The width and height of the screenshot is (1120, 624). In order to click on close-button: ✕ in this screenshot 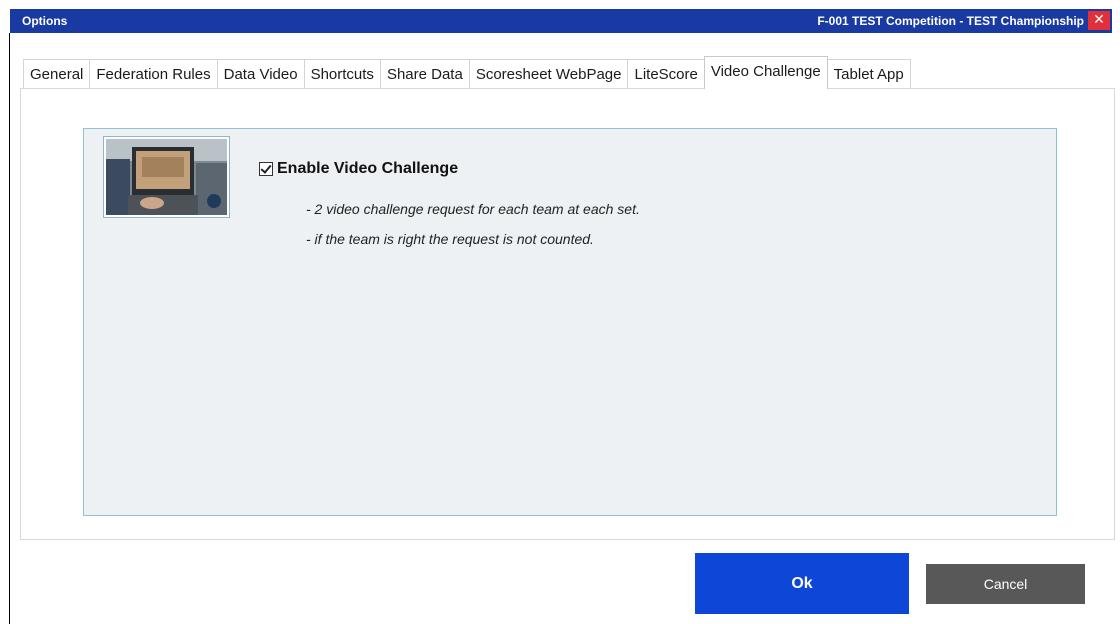, I will do `click(1099, 20)`.